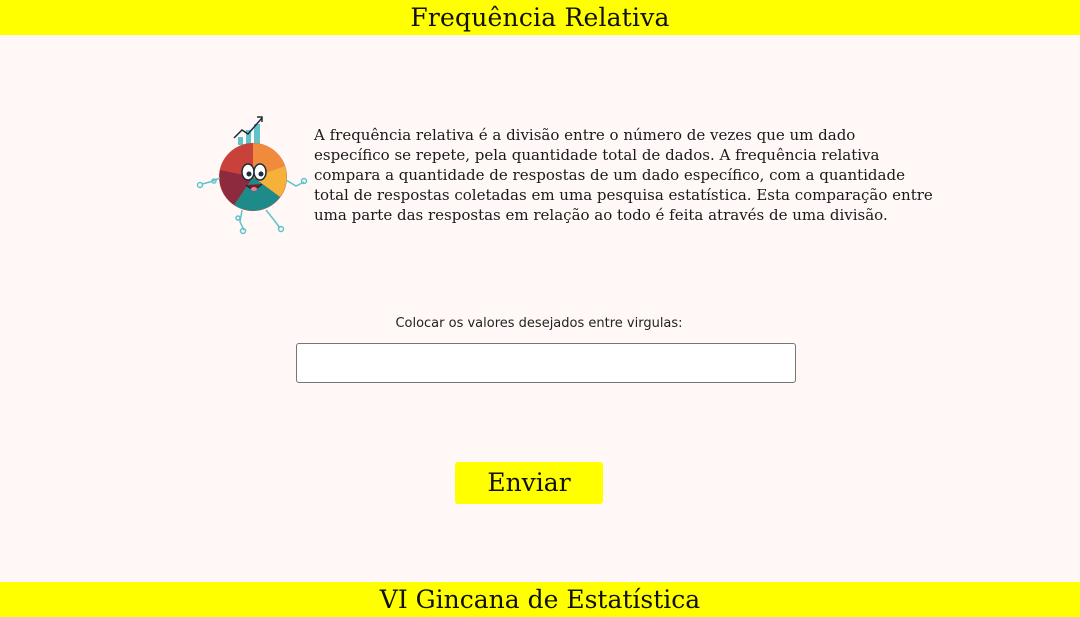 This screenshot has height=617, width=1080. I want to click on header-bar: Frequência Relativa, so click(540, 17).